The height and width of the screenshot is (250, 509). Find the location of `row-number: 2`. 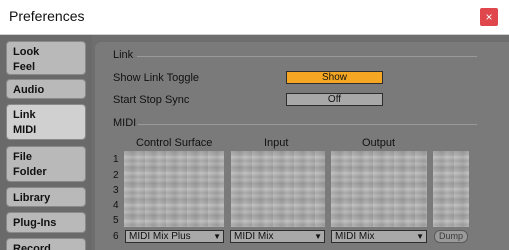

row-number: 2 is located at coordinates (116, 175).